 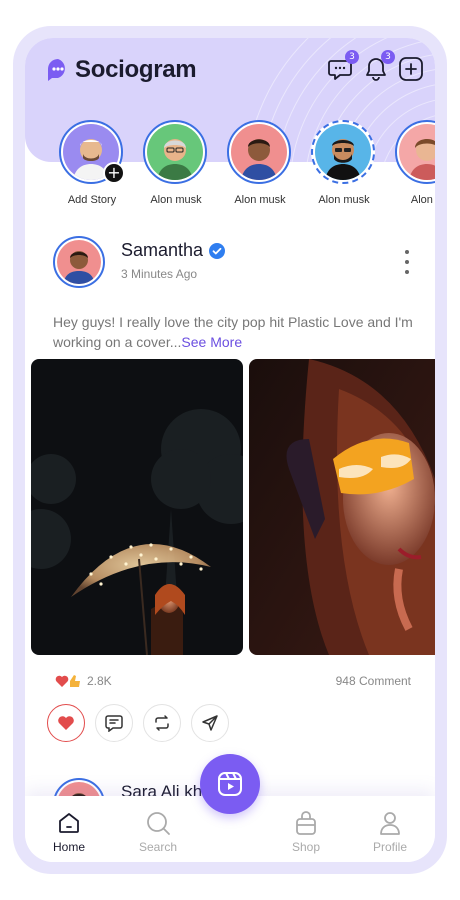 I want to click on nav-search-label: Search, so click(x=158, y=847).